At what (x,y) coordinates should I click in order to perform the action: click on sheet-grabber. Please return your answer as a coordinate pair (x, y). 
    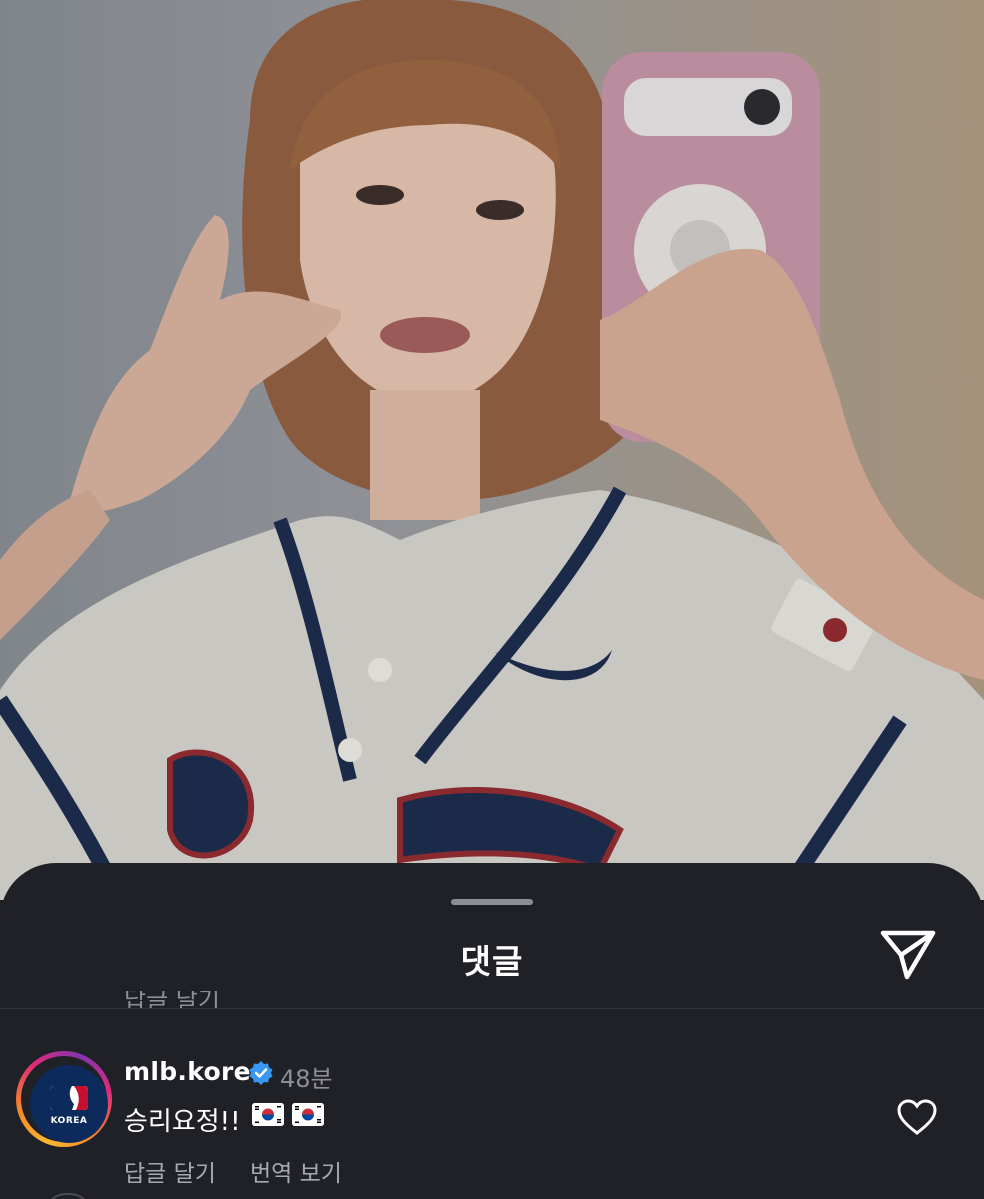
    Looking at the image, I should click on (492, 902).